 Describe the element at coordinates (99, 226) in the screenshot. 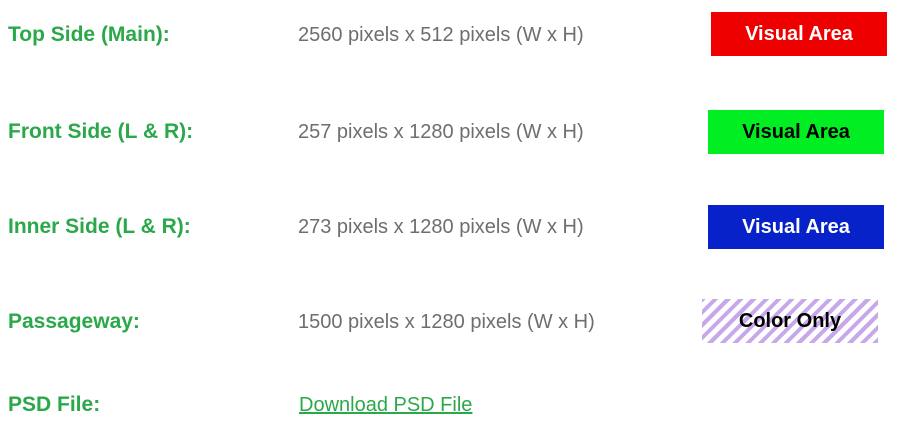

I see `row-label-inner-side: Inner Side (L & R):` at that location.